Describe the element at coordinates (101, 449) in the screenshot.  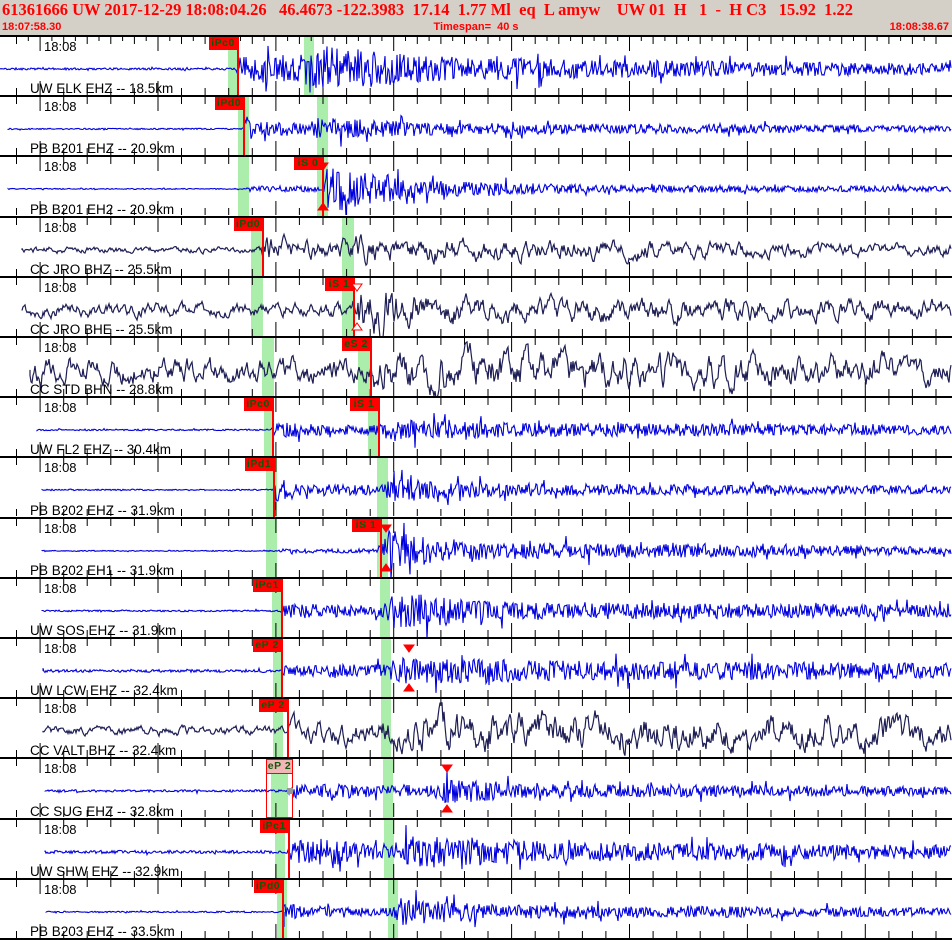
I see `station-distance-label: UW FL2 EHZ -- 30.4km` at that location.